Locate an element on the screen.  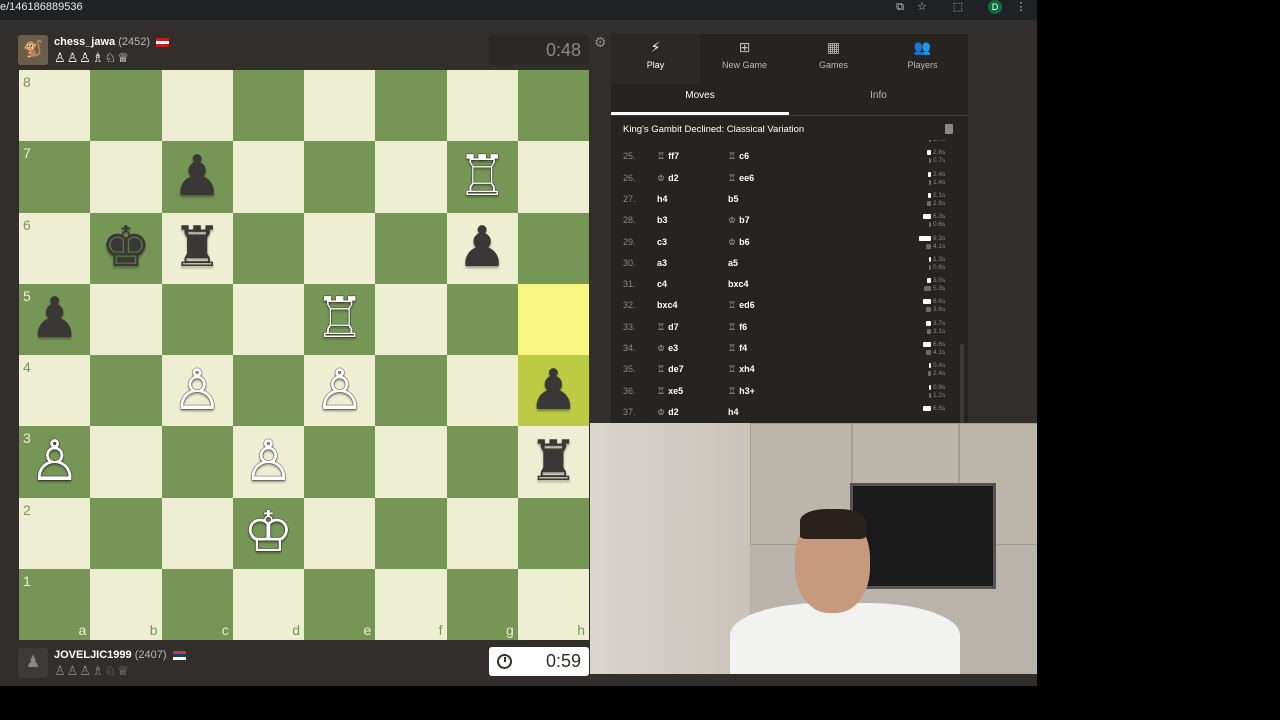
square-c3 is located at coordinates (197, 462).